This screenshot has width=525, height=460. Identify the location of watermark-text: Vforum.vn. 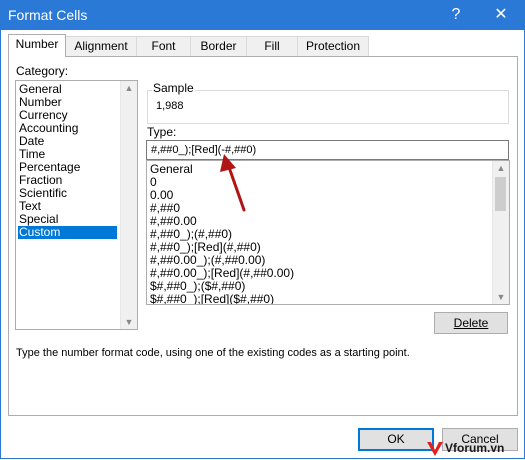
(475, 448).